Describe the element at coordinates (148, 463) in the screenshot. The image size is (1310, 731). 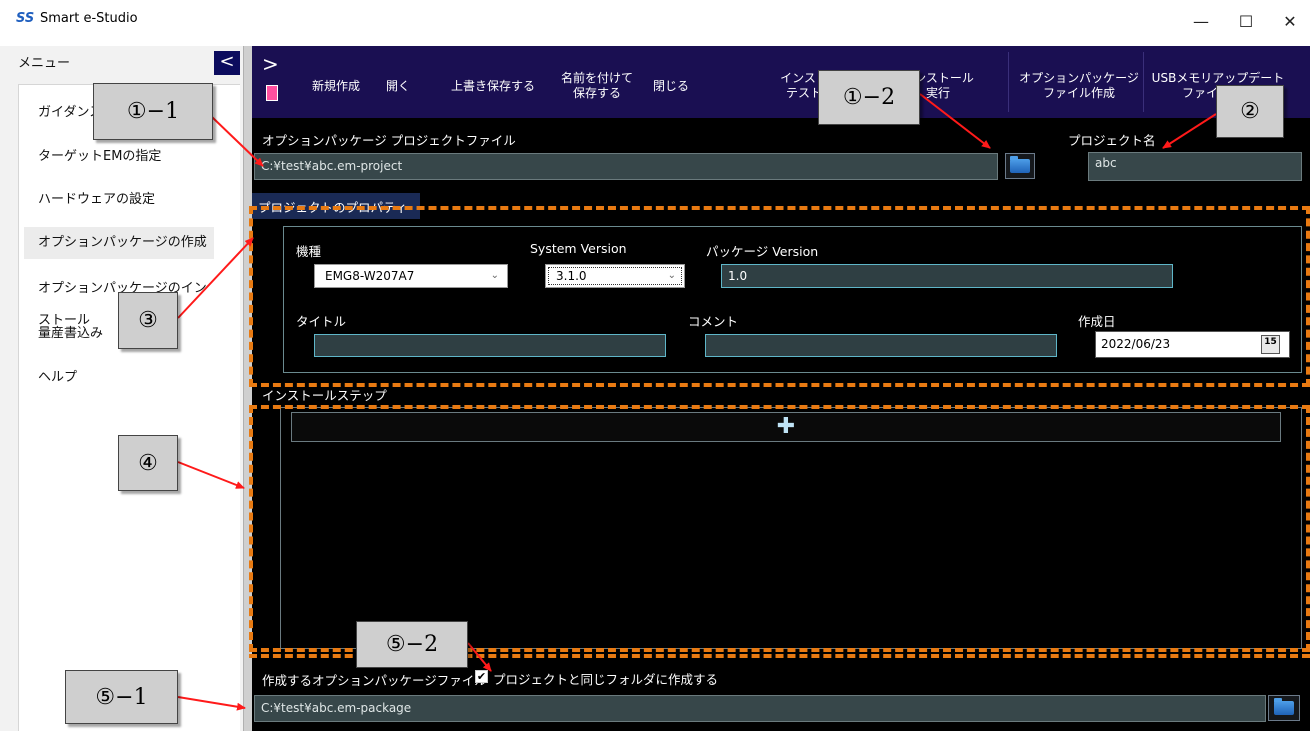
I see `callout-4: ④` at that location.